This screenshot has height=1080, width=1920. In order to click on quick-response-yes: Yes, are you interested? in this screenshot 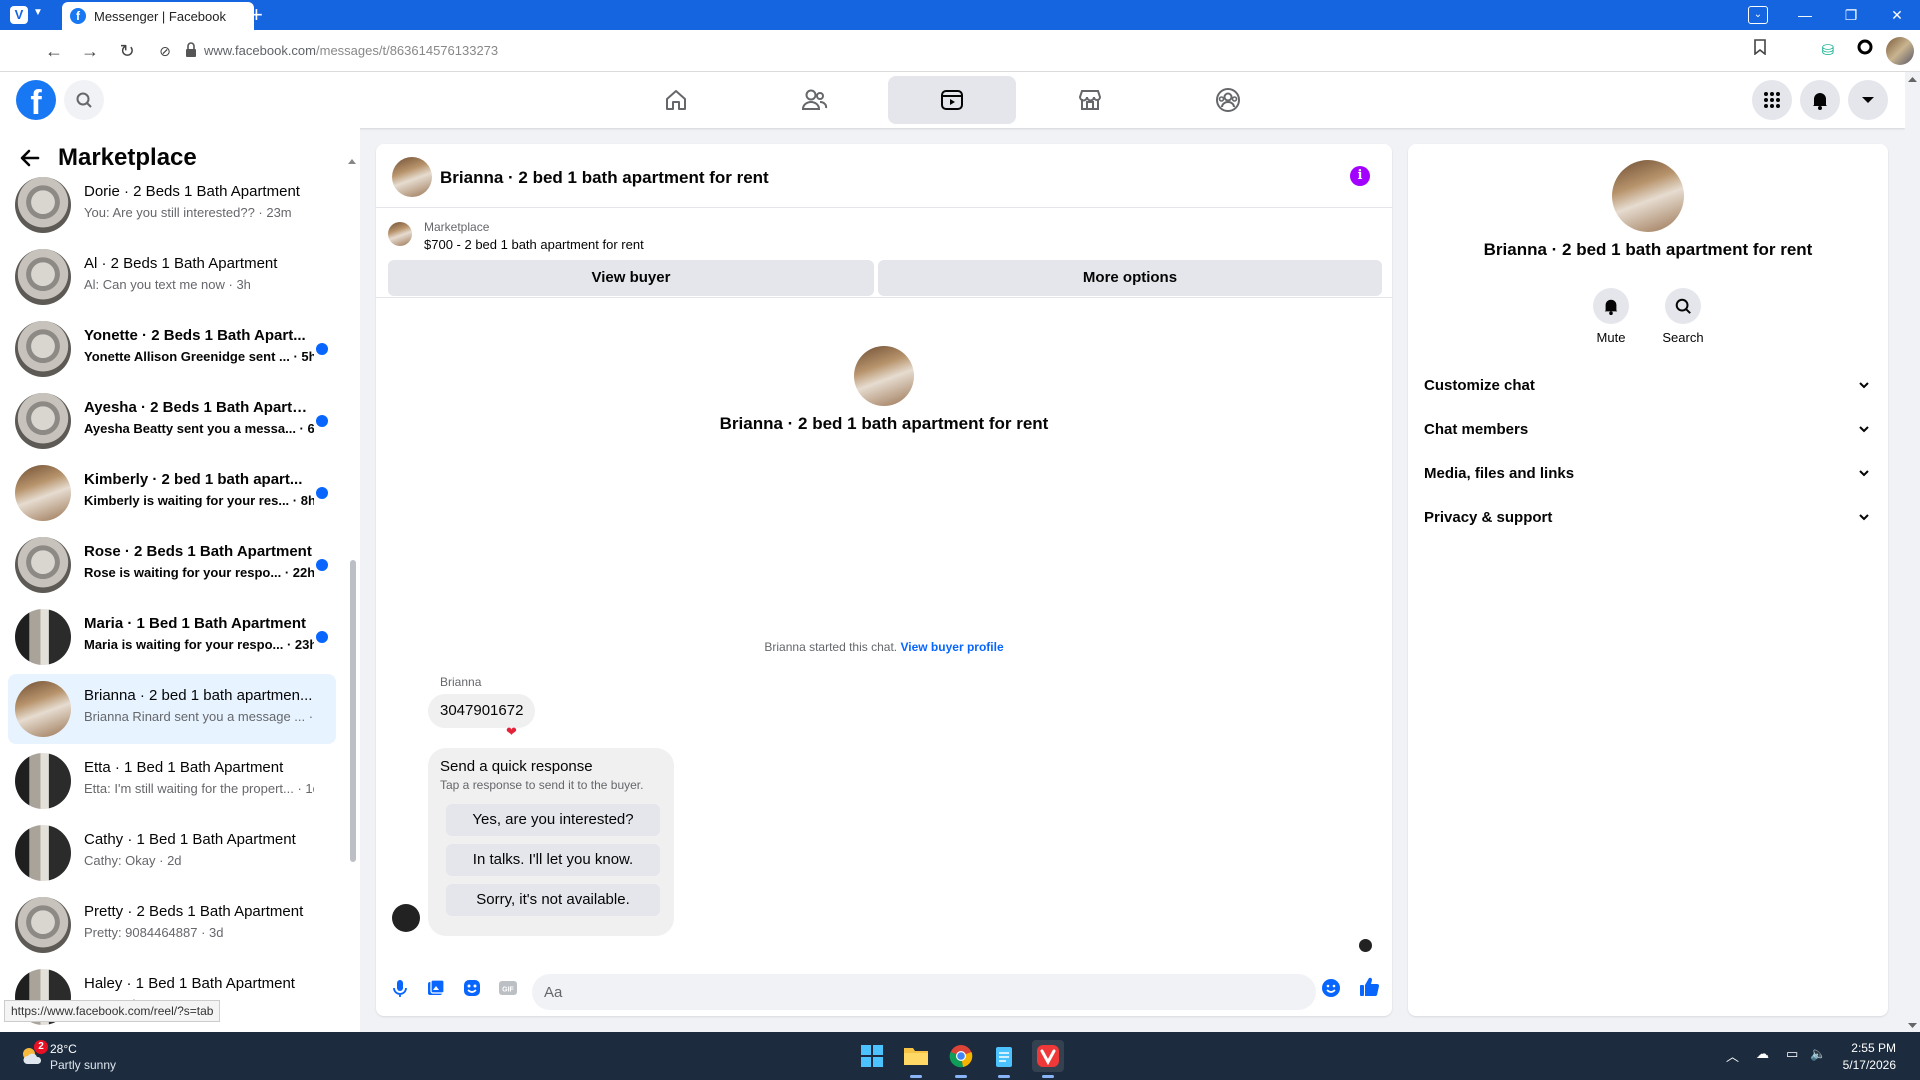, I will do `click(553, 820)`.